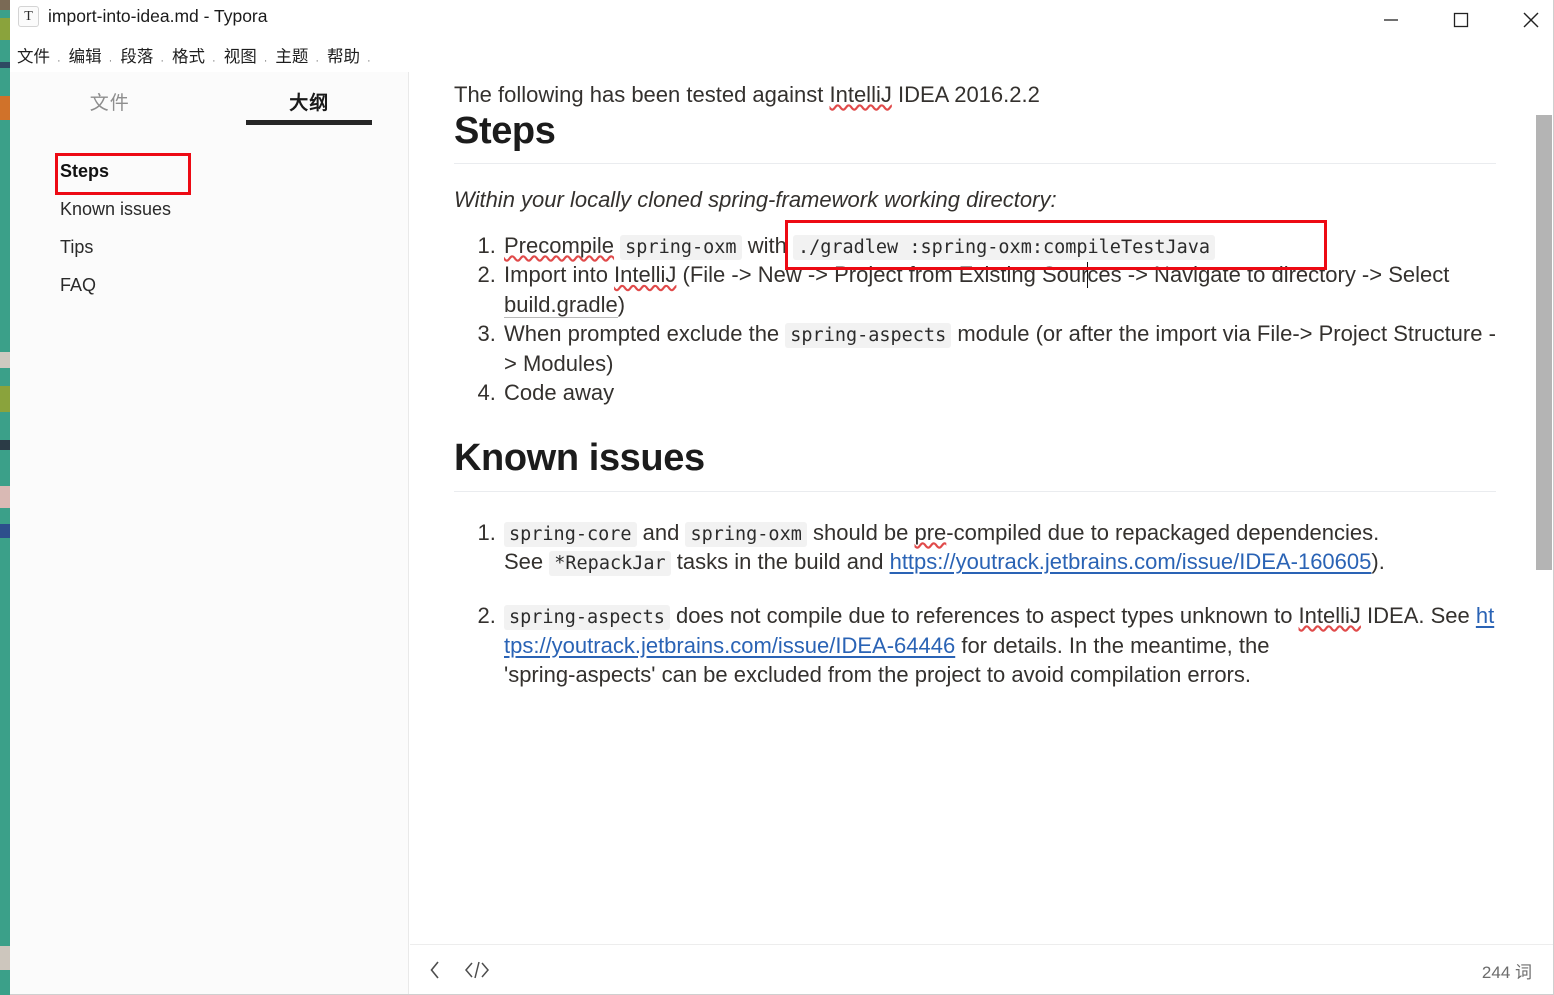 Image resolution: width=1554 pixels, height=995 pixels. I want to click on menu-item-edit: 编辑, so click(85, 57).